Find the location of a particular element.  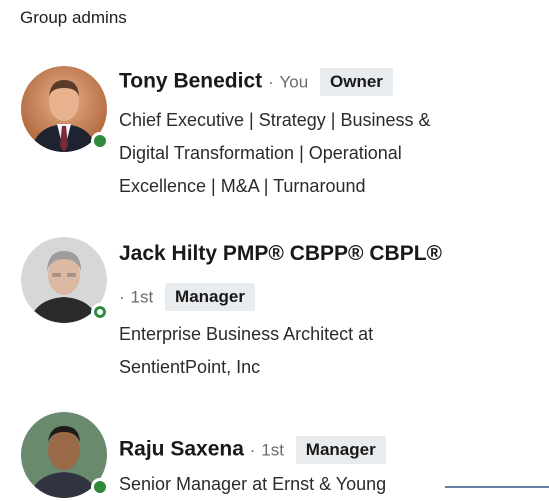

name-line: Raju Saxena · 1st Manager is located at coordinates (252, 450).